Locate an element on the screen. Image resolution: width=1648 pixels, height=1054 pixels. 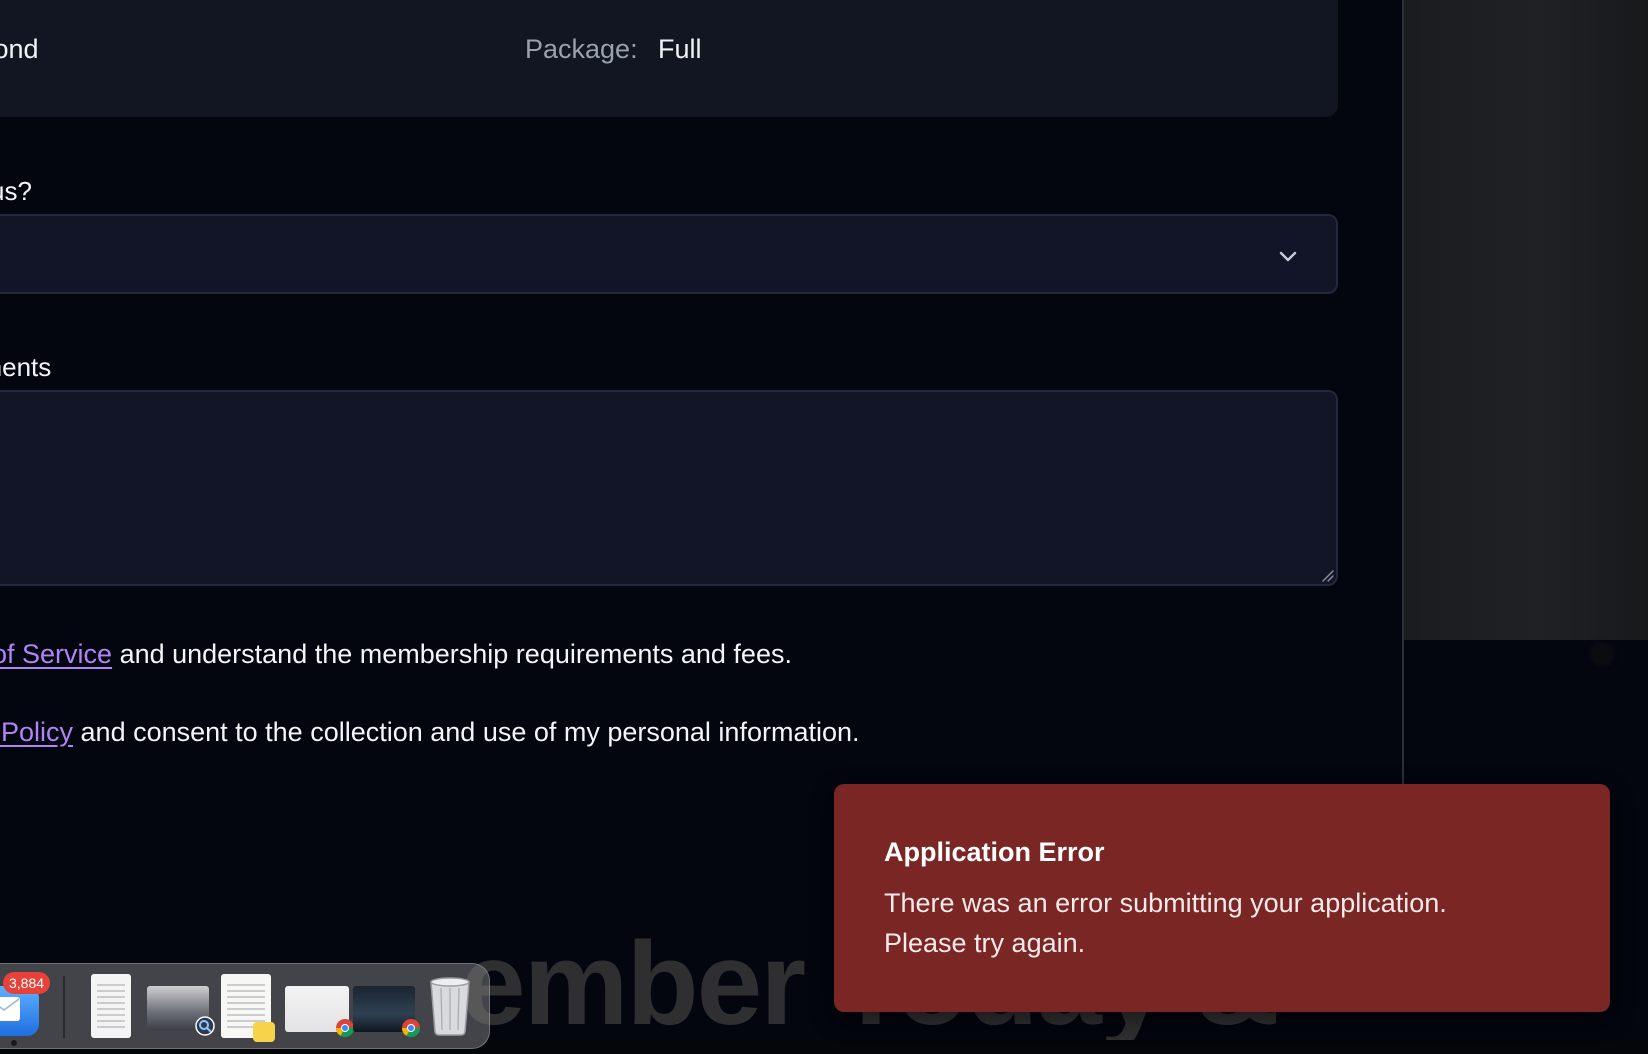
dock-item-document is located at coordinates (111, 1006).